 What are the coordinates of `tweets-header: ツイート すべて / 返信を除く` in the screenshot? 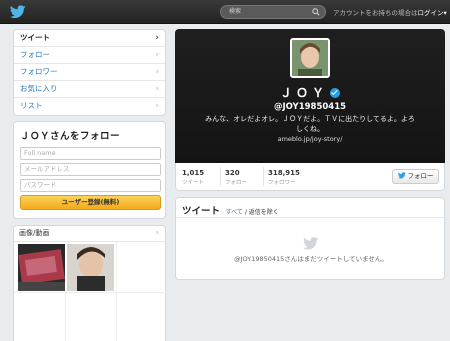 It's located at (310, 208).